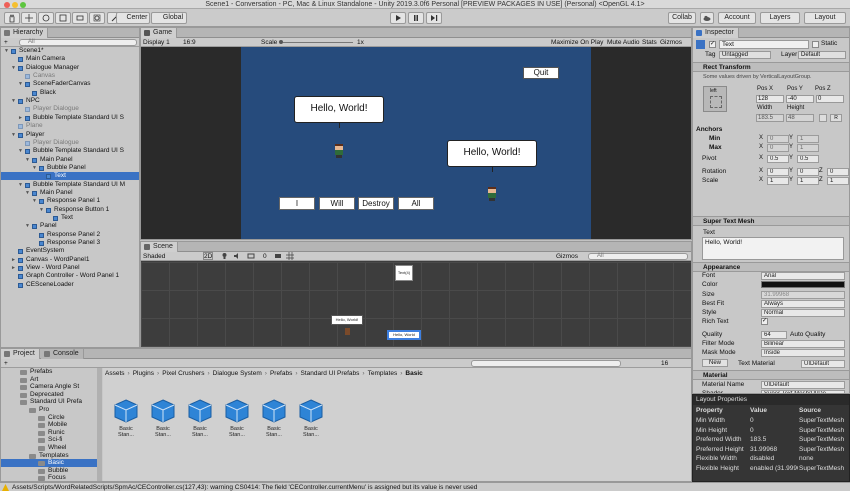  What do you see at coordinates (70, 76) in the screenshot?
I see `hierarchy-row: Canvas` at bounding box center [70, 76].